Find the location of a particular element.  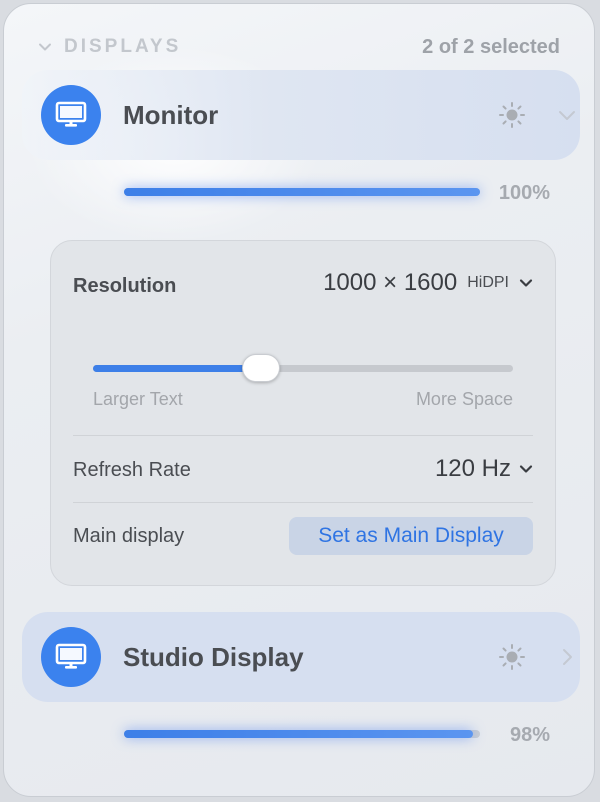

set-main-display-button: Set as Main Display is located at coordinates (411, 536).